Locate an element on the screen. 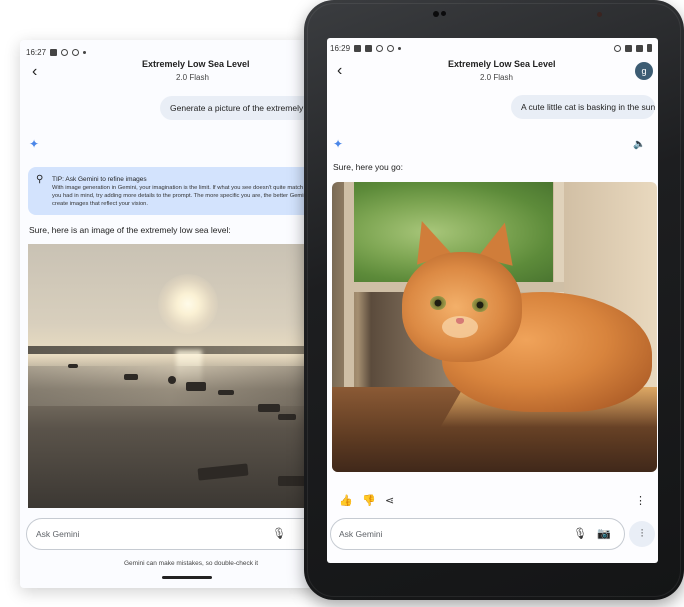 The height and width of the screenshot is (607, 684). signal-icon is located at coordinates (639, 48).